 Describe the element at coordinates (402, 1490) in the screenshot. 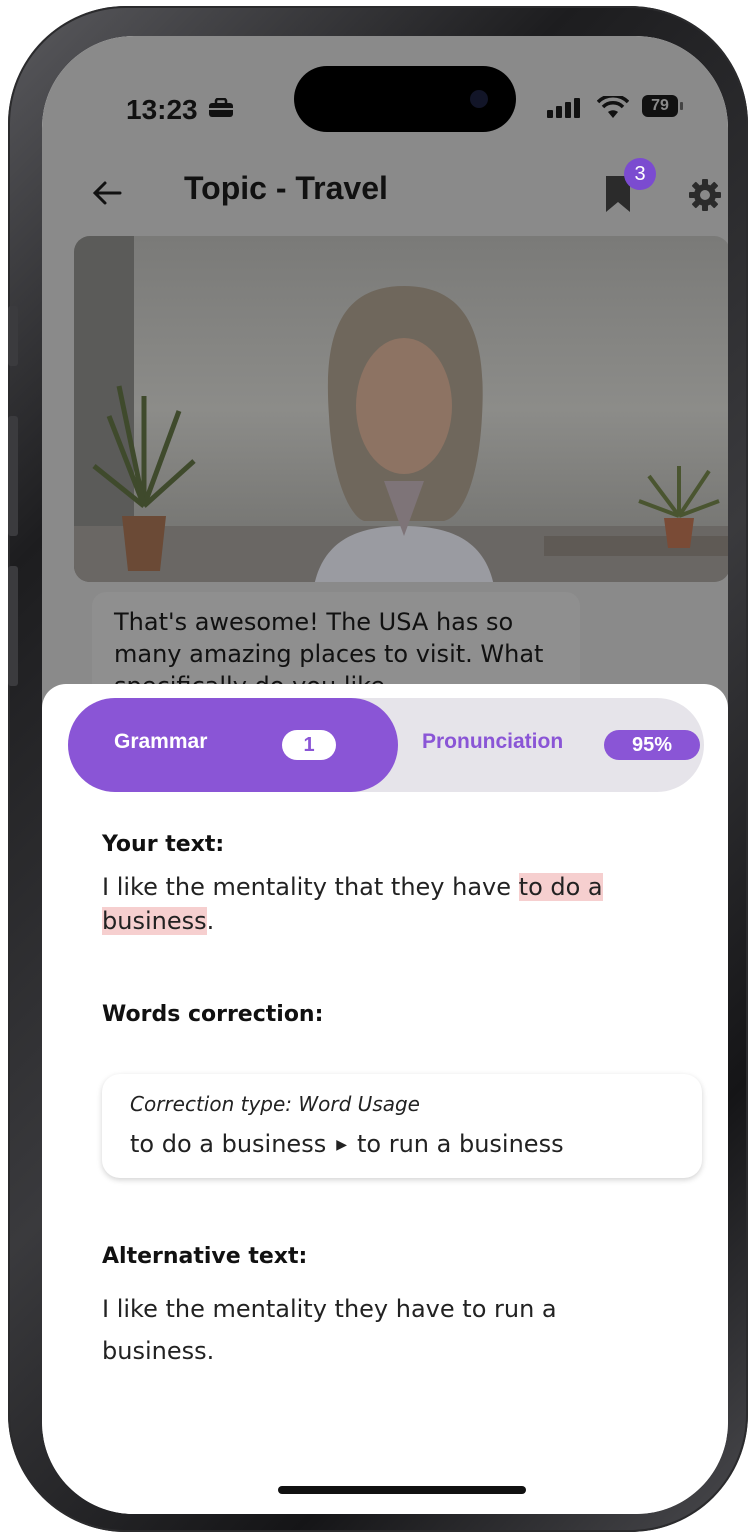

I see `home-indicator` at that location.